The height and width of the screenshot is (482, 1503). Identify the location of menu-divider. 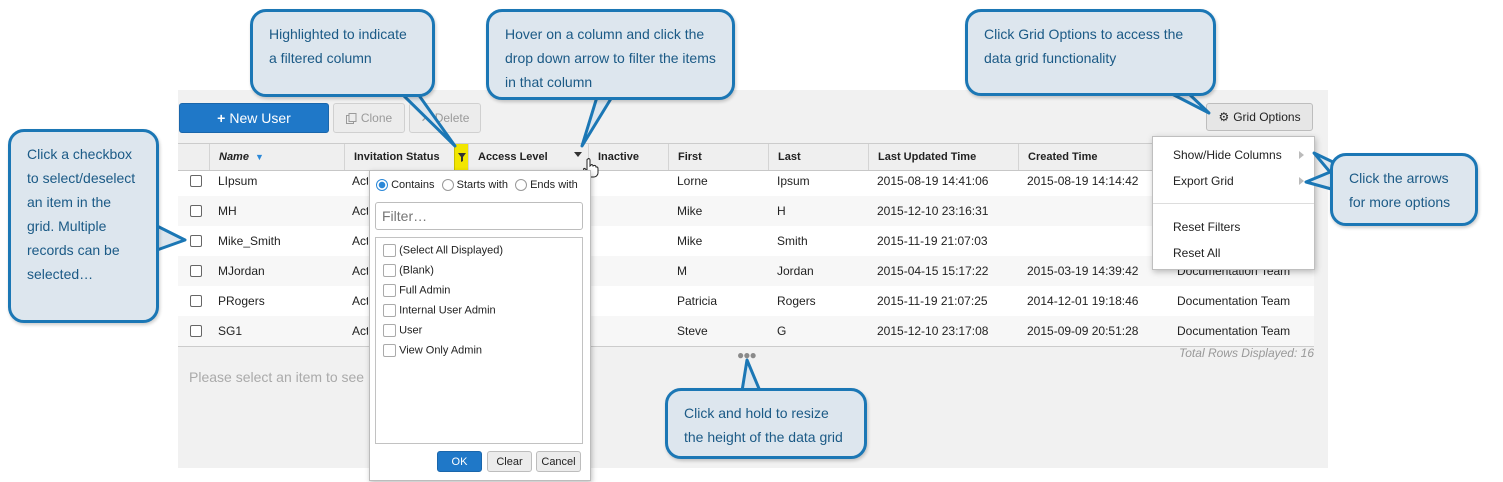
(1233, 203).